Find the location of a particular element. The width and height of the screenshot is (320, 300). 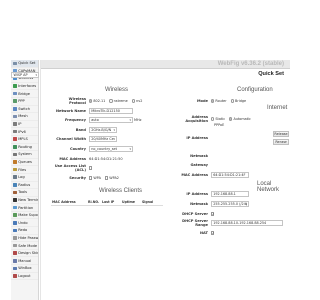

sidebar-item-radius: Radius is located at coordinates (24, 186).